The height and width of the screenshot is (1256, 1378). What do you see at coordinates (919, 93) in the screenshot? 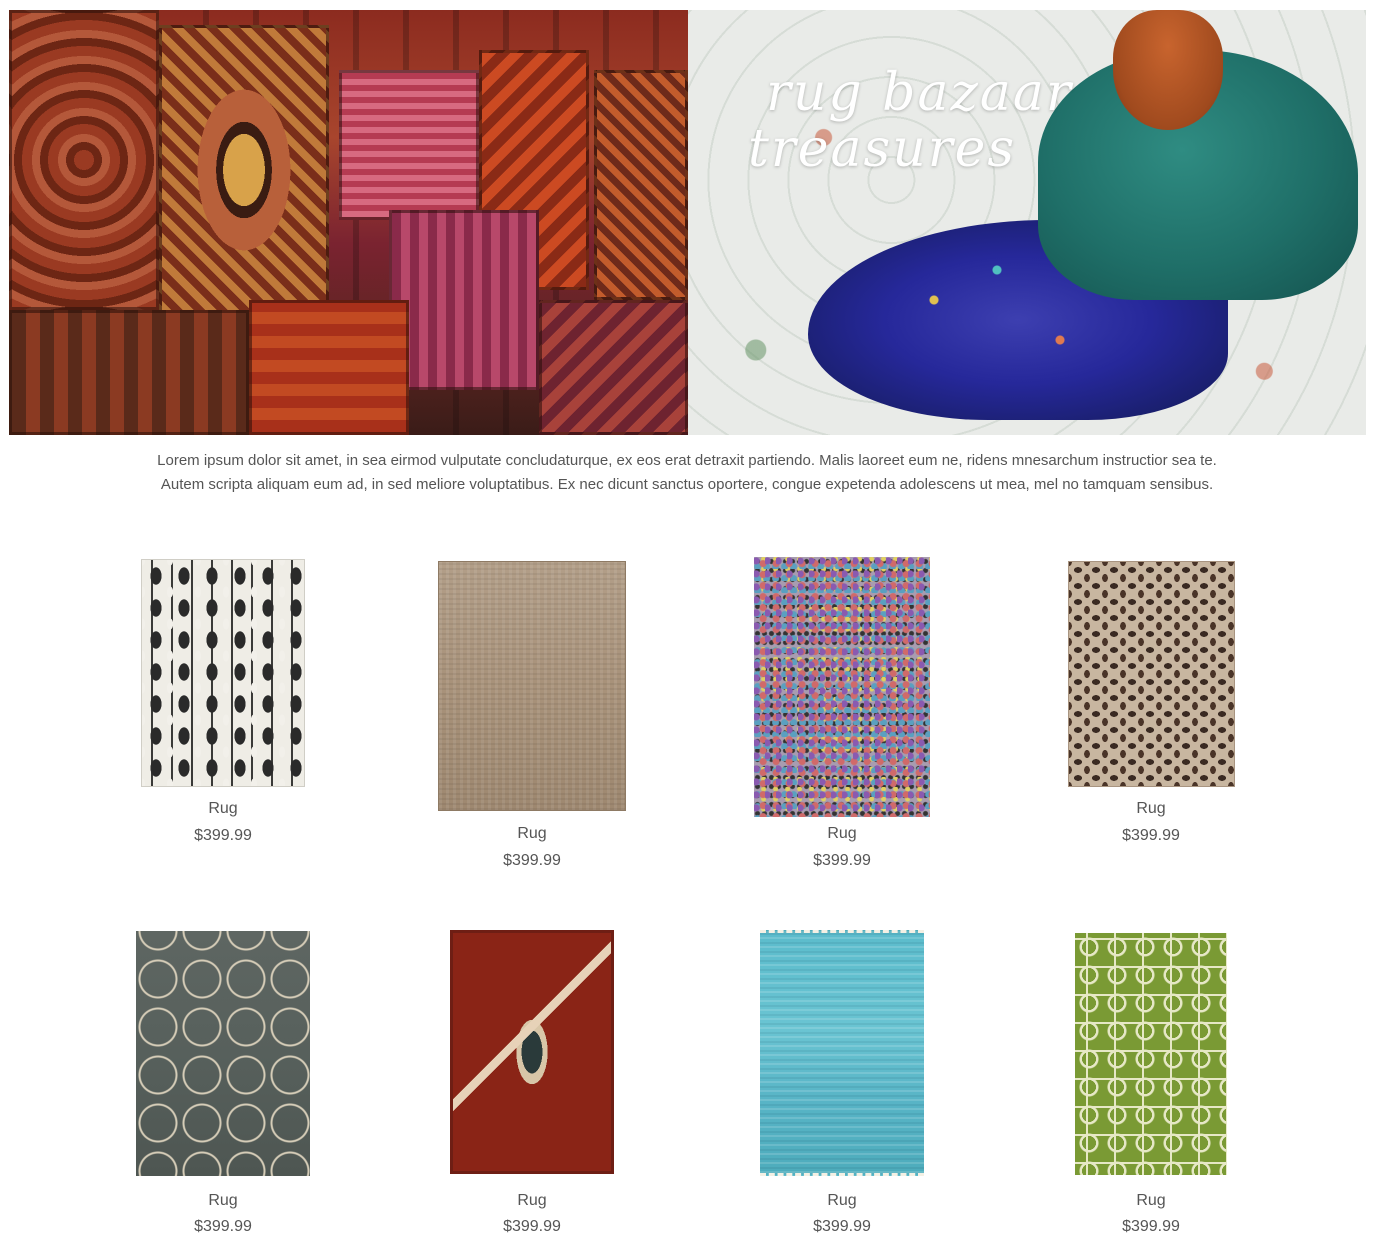
I see `hero-script-line1: rug bazaar` at bounding box center [919, 93].